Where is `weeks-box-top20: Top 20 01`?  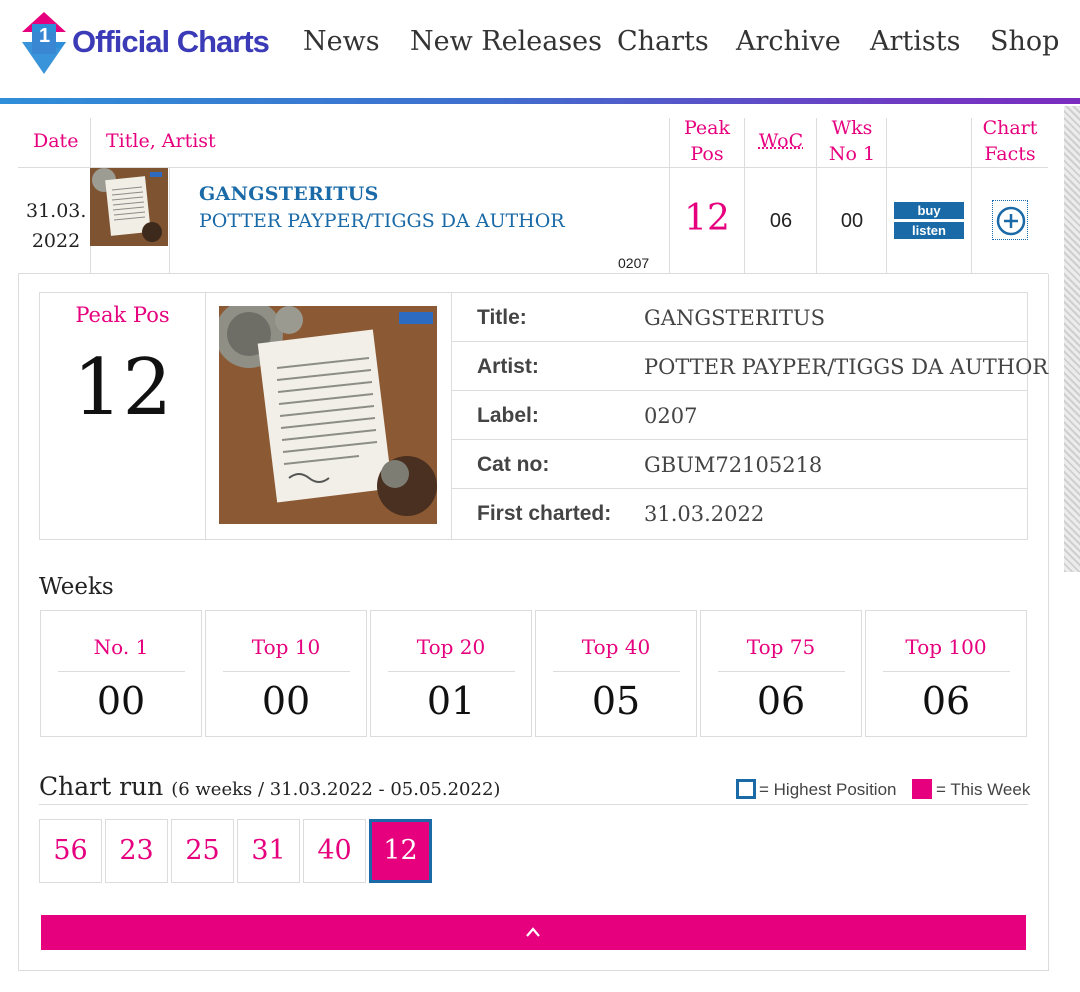
weeks-box-top20: Top 20 01 is located at coordinates (451, 673).